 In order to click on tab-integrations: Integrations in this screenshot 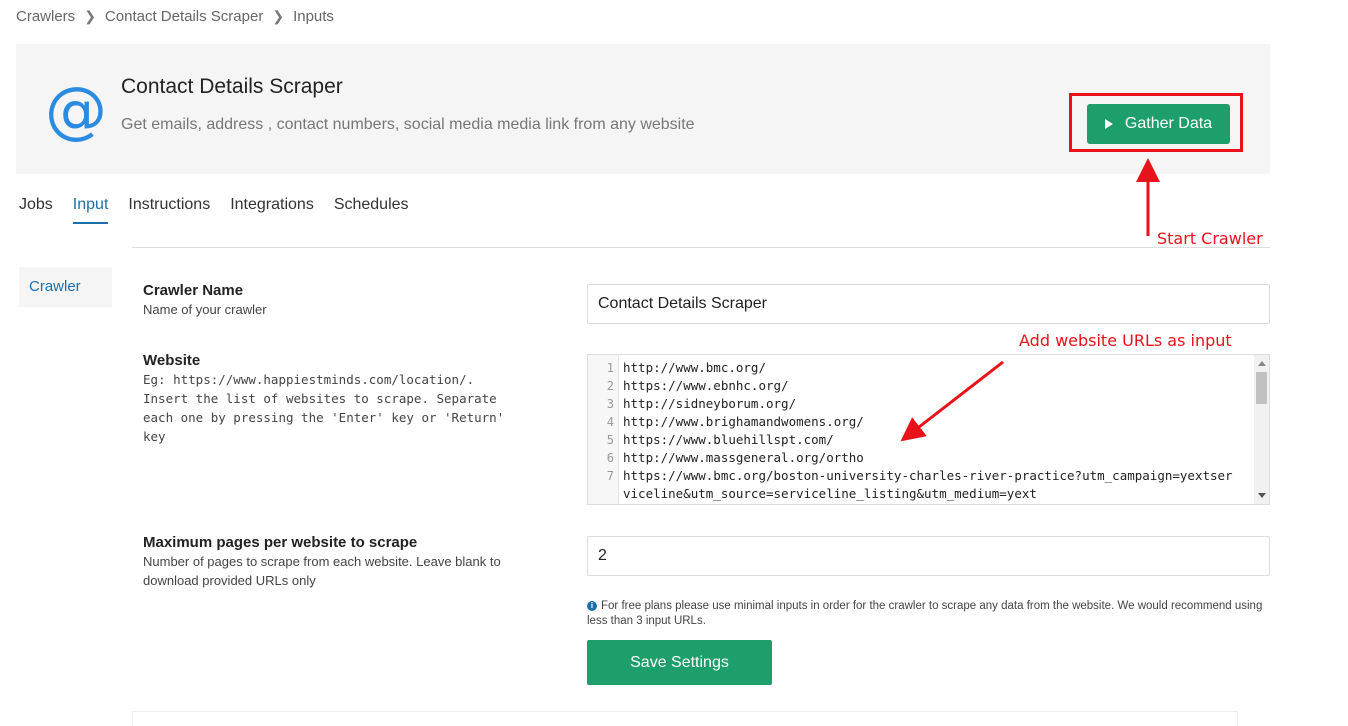, I will do `click(272, 210)`.